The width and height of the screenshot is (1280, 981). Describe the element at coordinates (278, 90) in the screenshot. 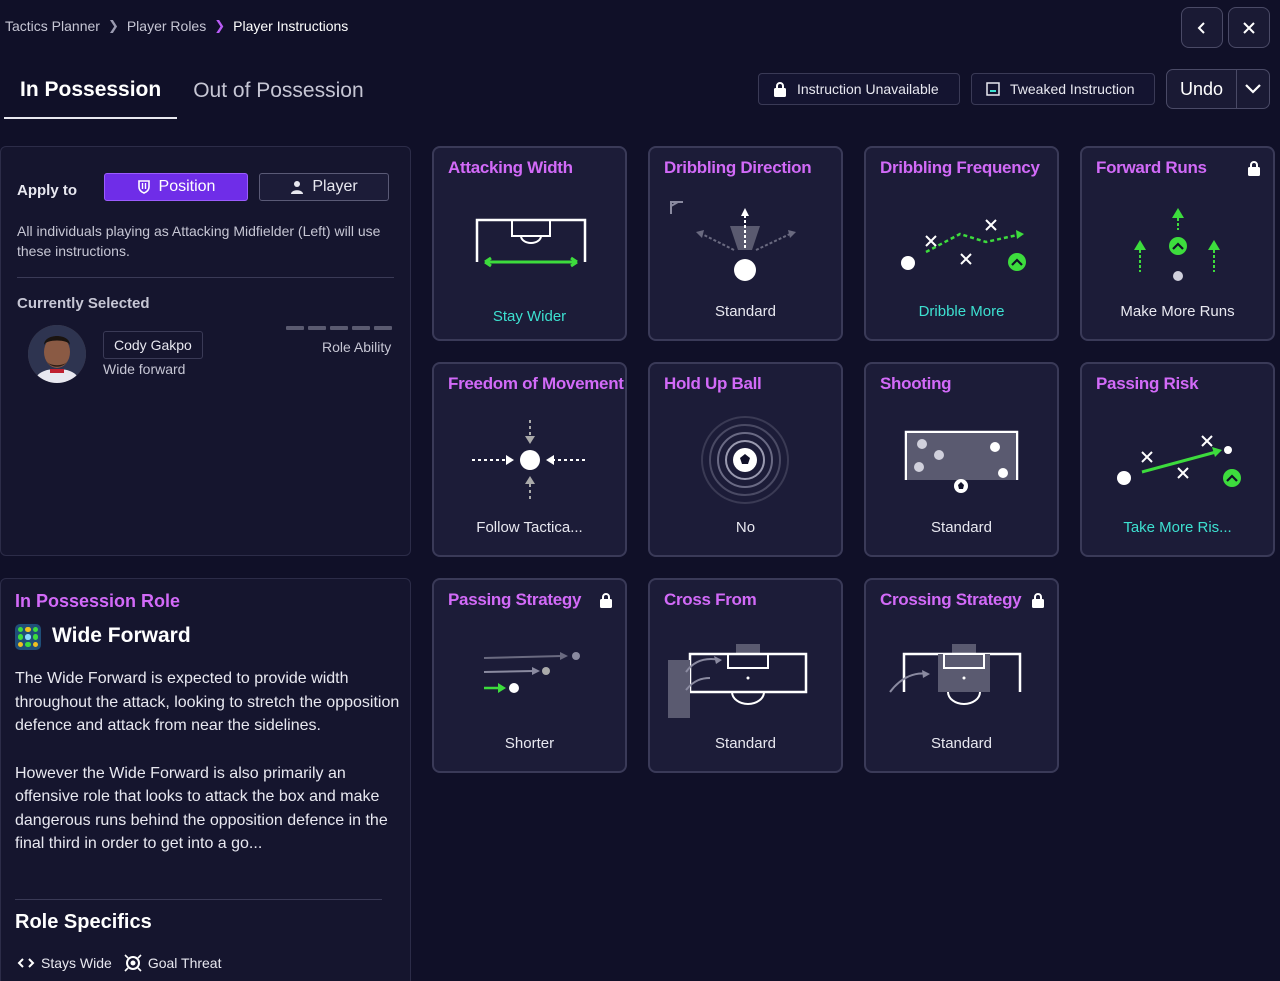

I see `tab-out-of-possession: Out of Possession` at that location.